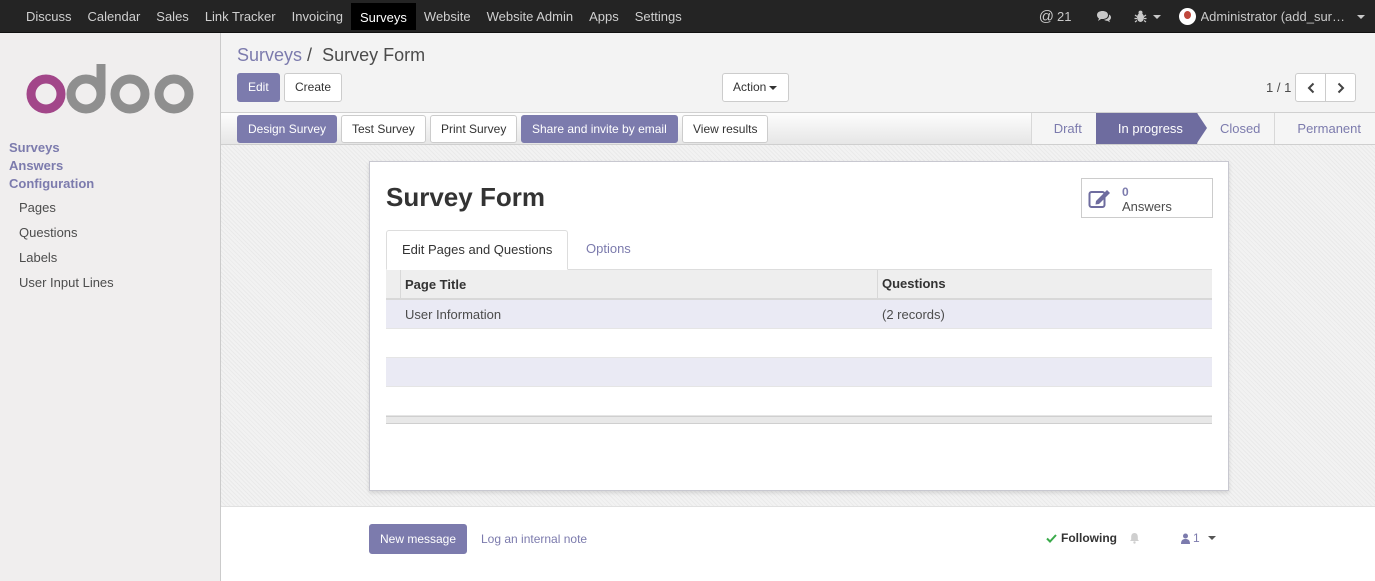 Image resolution: width=1375 pixels, height=581 pixels. Describe the element at coordinates (1063, 128) in the screenshot. I see `stage-draft: Draft` at that location.